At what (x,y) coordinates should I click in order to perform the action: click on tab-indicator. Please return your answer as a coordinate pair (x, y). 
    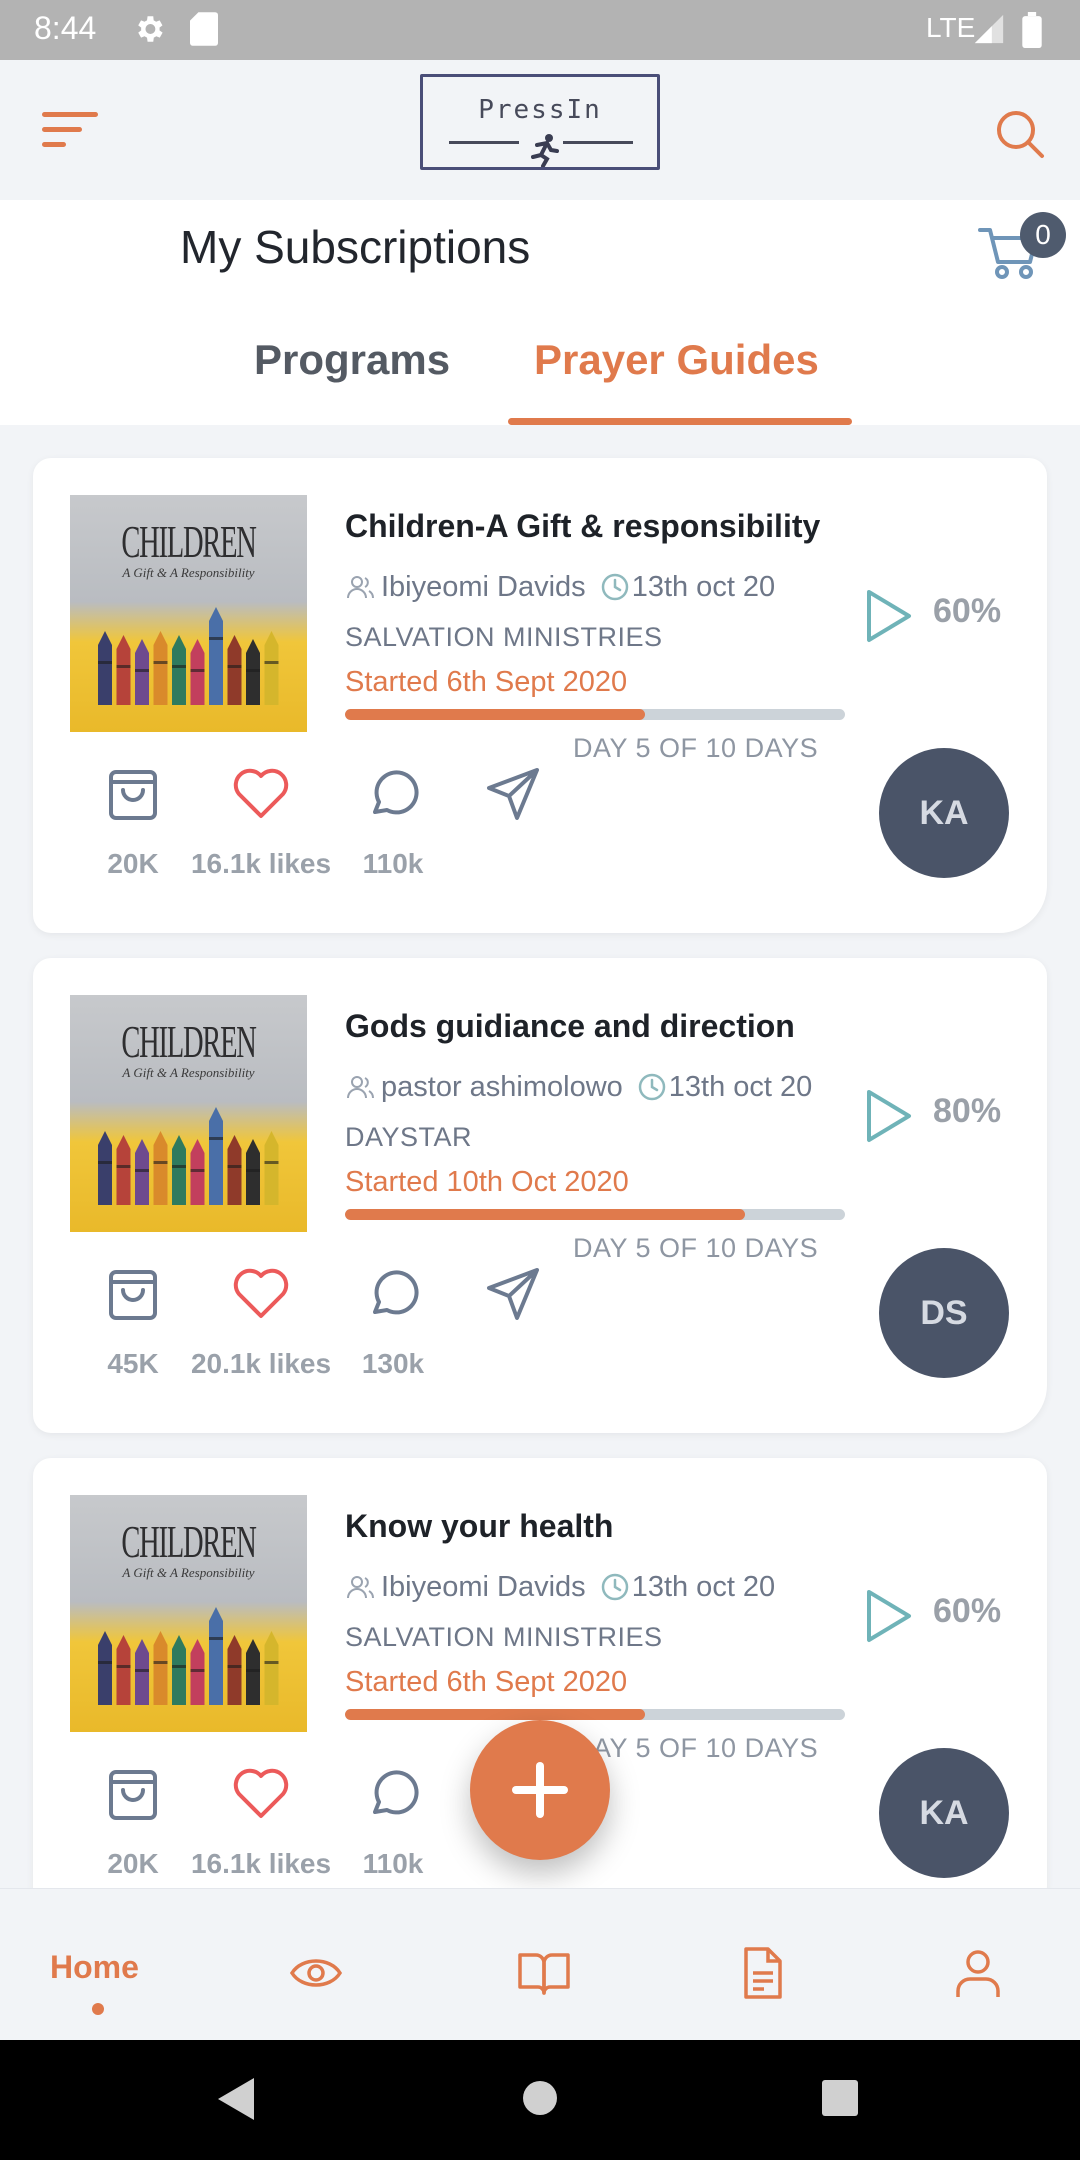
    Looking at the image, I should click on (680, 421).